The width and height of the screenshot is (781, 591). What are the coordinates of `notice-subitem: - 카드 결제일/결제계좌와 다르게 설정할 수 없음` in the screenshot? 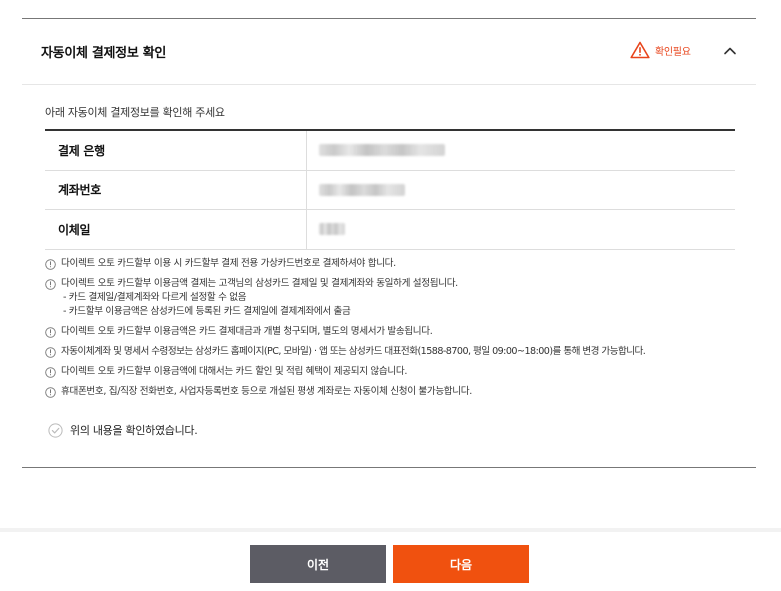 It's located at (155, 297).